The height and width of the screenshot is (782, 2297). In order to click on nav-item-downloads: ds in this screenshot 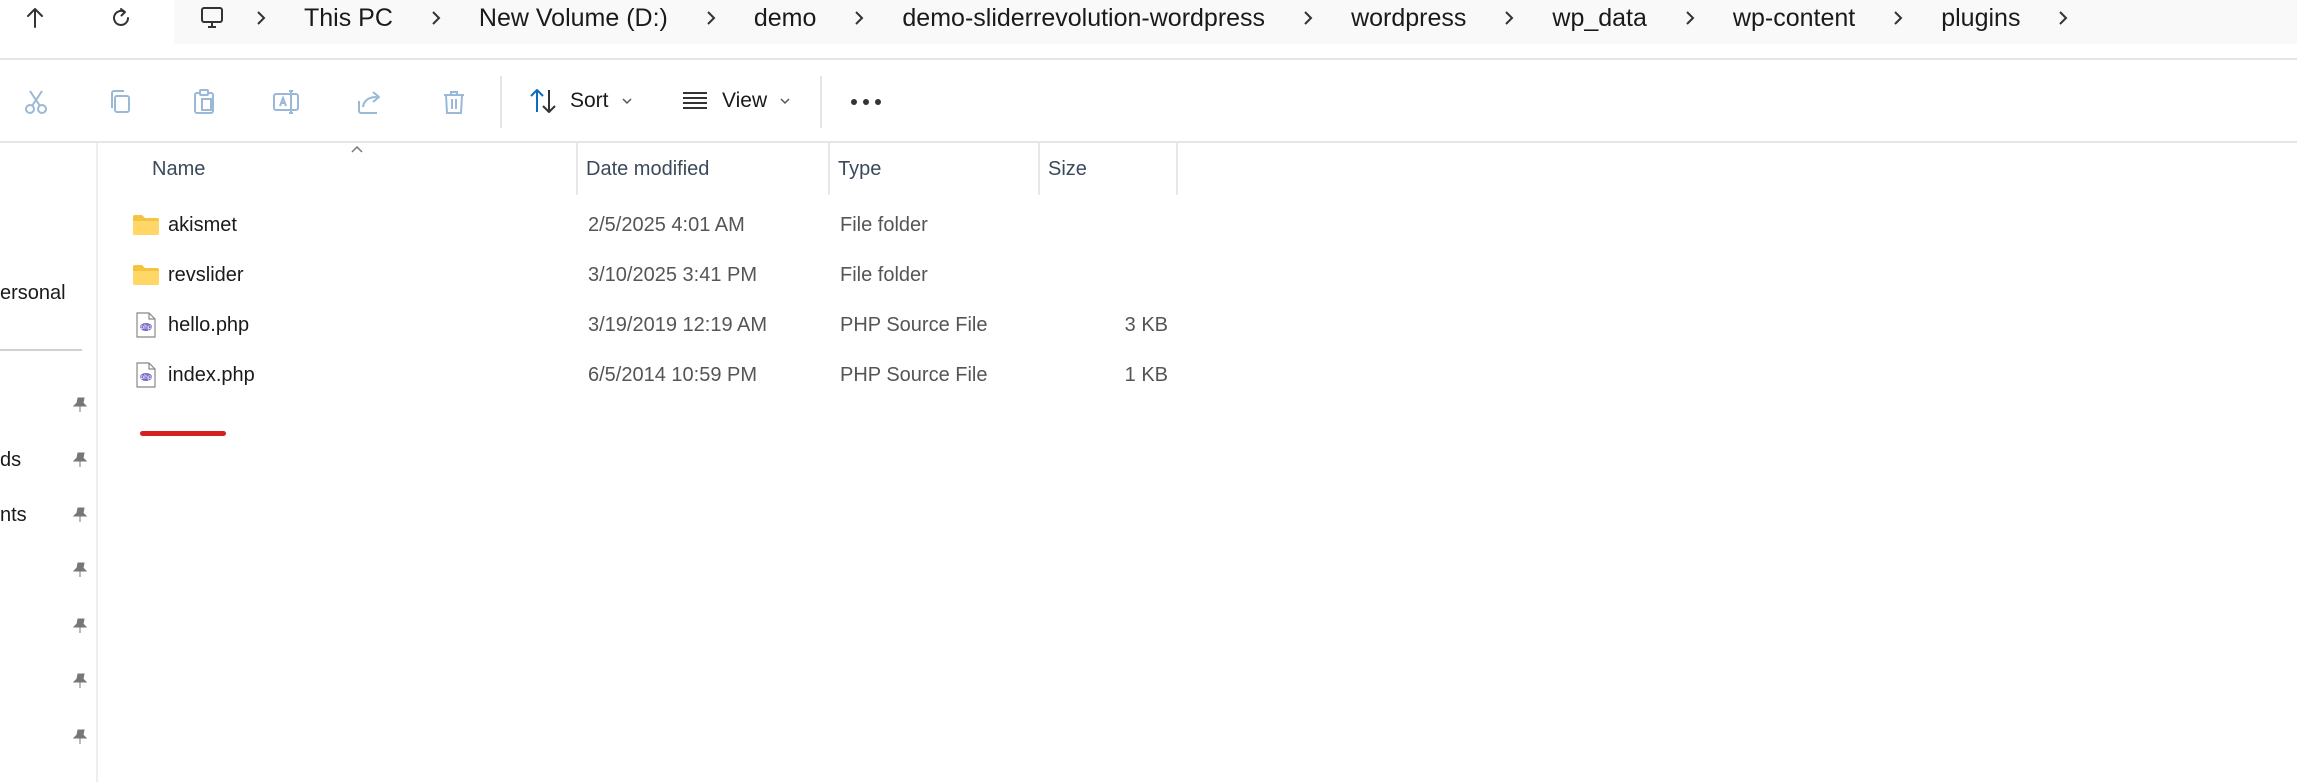, I will do `click(10, 460)`.